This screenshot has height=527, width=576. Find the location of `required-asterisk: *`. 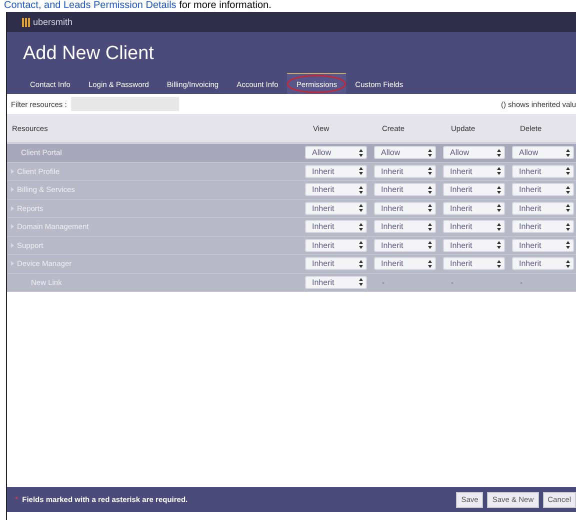

required-asterisk: * is located at coordinates (16, 499).